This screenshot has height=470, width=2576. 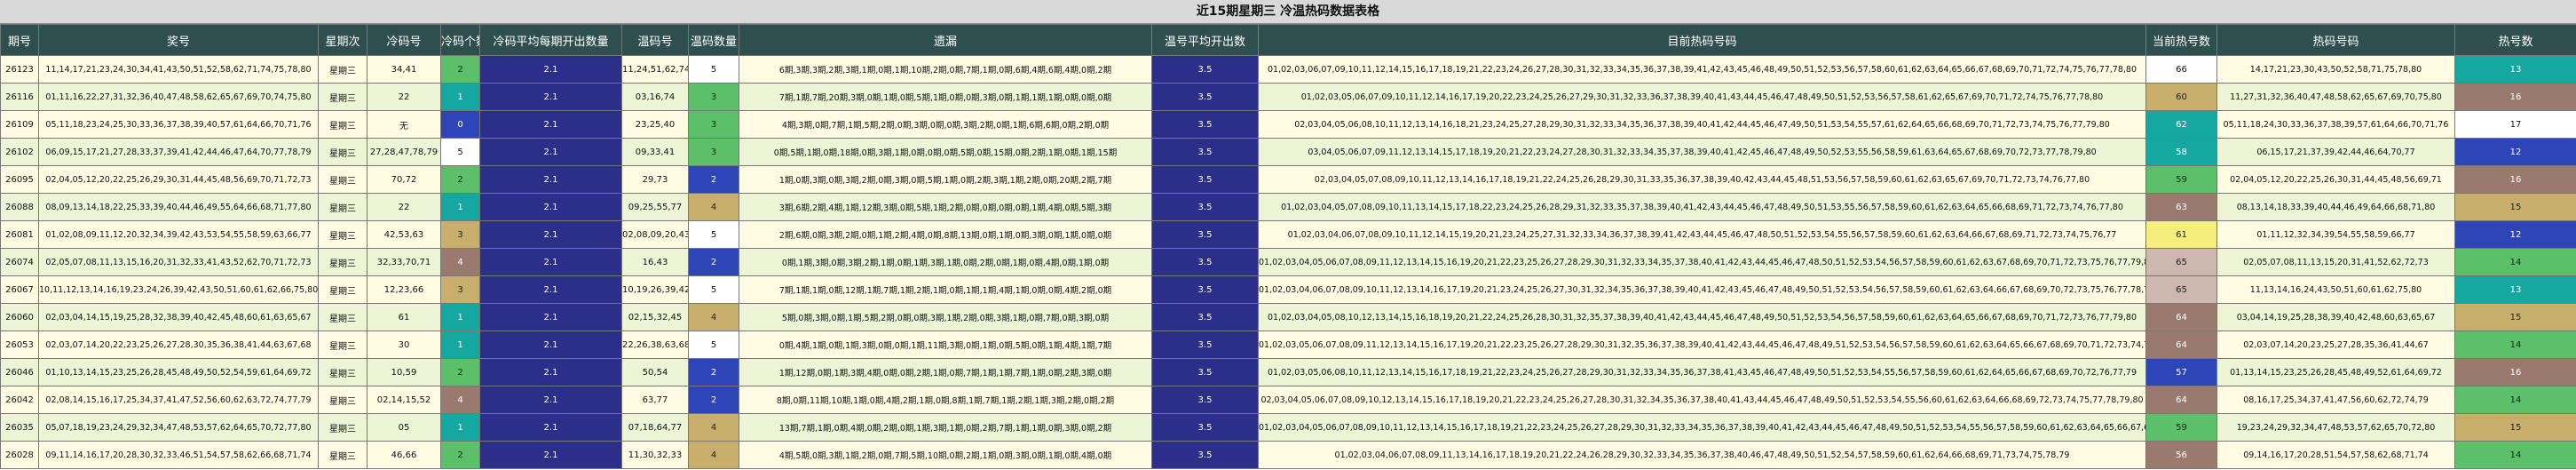 What do you see at coordinates (713, 400) in the screenshot?
I see `cell-warm-count: 2` at bounding box center [713, 400].